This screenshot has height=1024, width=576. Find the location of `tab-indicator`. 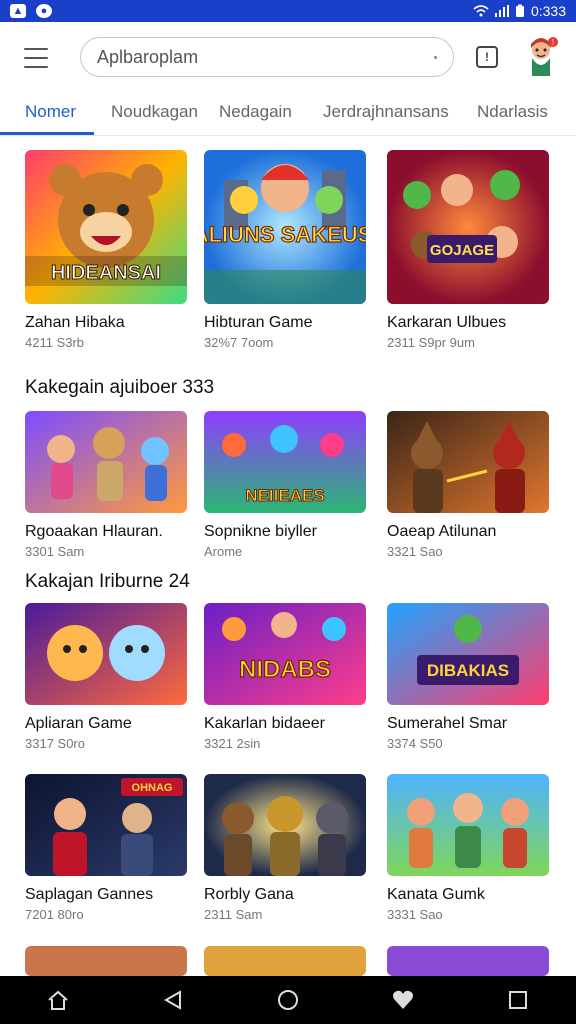

tab-indicator is located at coordinates (47, 133).